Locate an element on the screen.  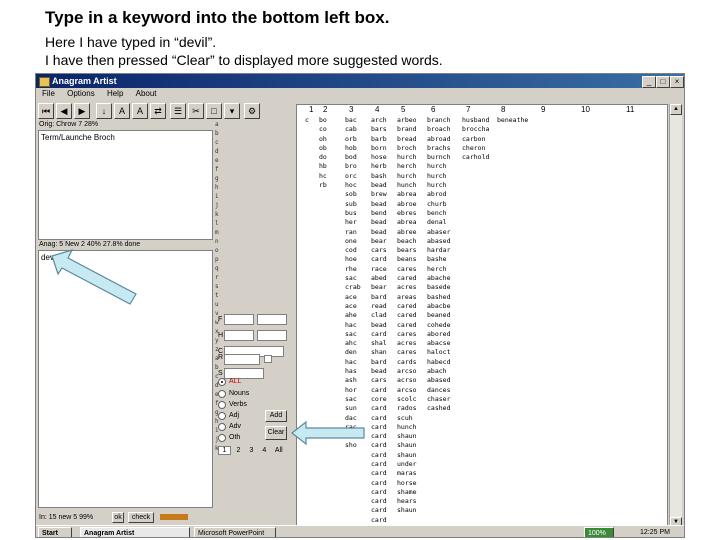
list-icon: ☰ is located at coordinates (178, 111).